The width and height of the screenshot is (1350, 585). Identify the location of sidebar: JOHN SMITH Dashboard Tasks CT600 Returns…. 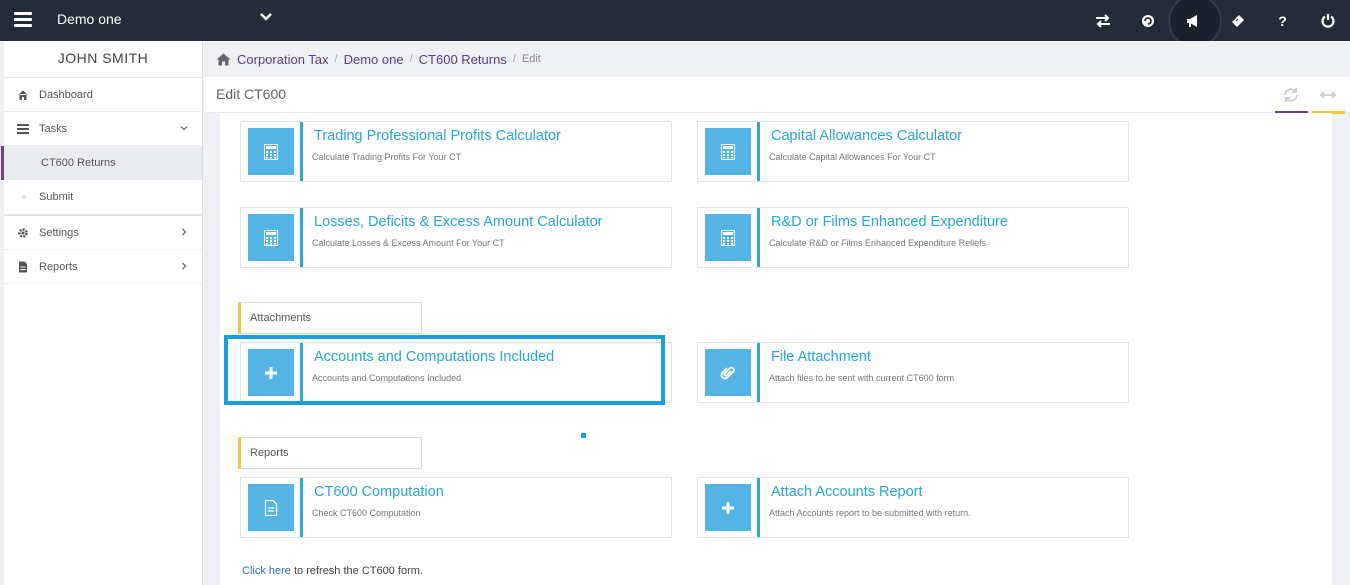
(101, 313).